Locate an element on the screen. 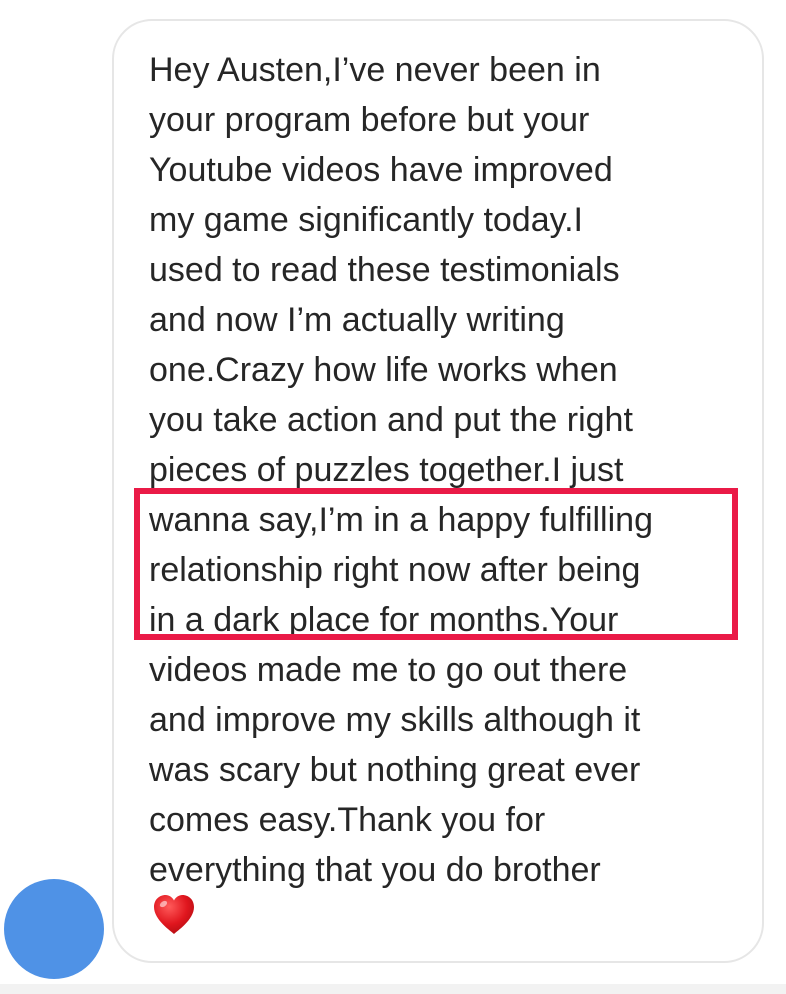  message-line: was scary but nothing great ever is located at coordinates (395, 770).